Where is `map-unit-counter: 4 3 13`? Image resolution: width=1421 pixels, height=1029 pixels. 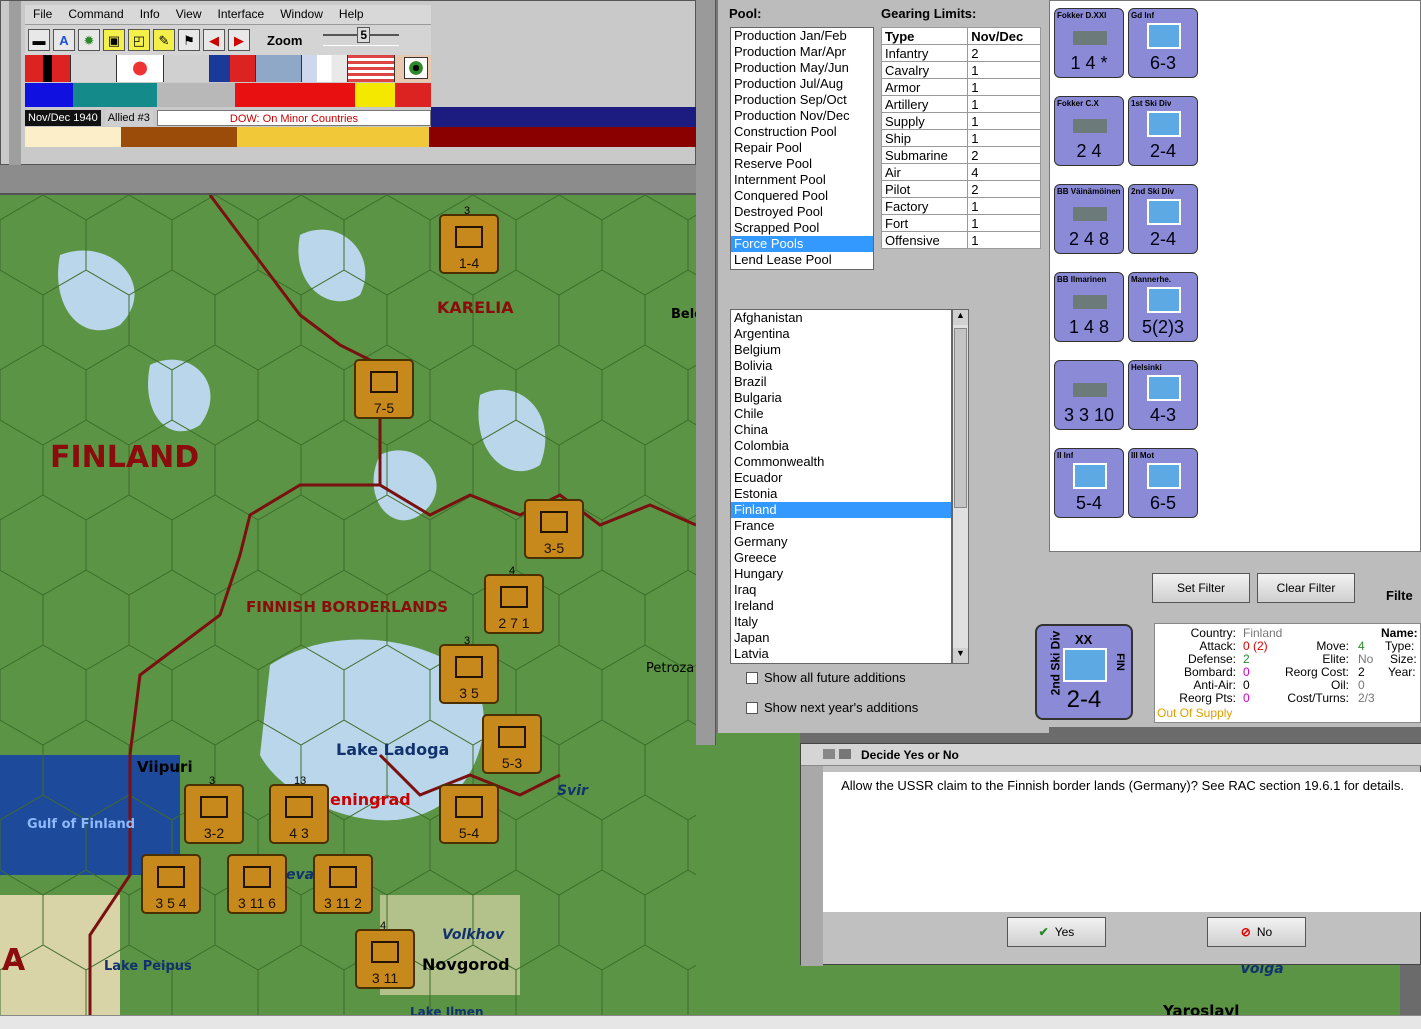
map-unit-counter: 4 3 13 is located at coordinates (299, 809).